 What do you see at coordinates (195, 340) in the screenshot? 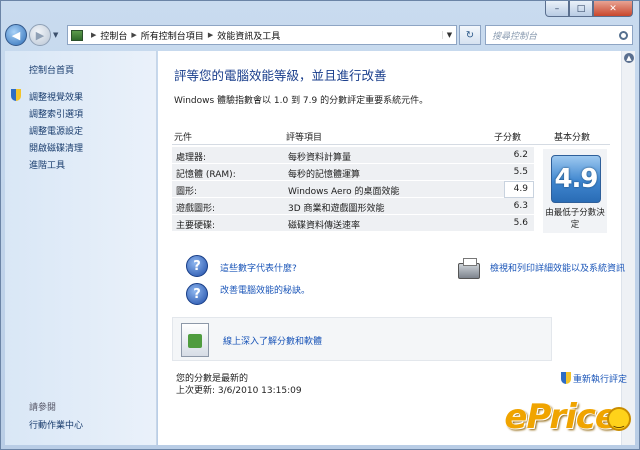
I see `software-box-icon` at bounding box center [195, 340].